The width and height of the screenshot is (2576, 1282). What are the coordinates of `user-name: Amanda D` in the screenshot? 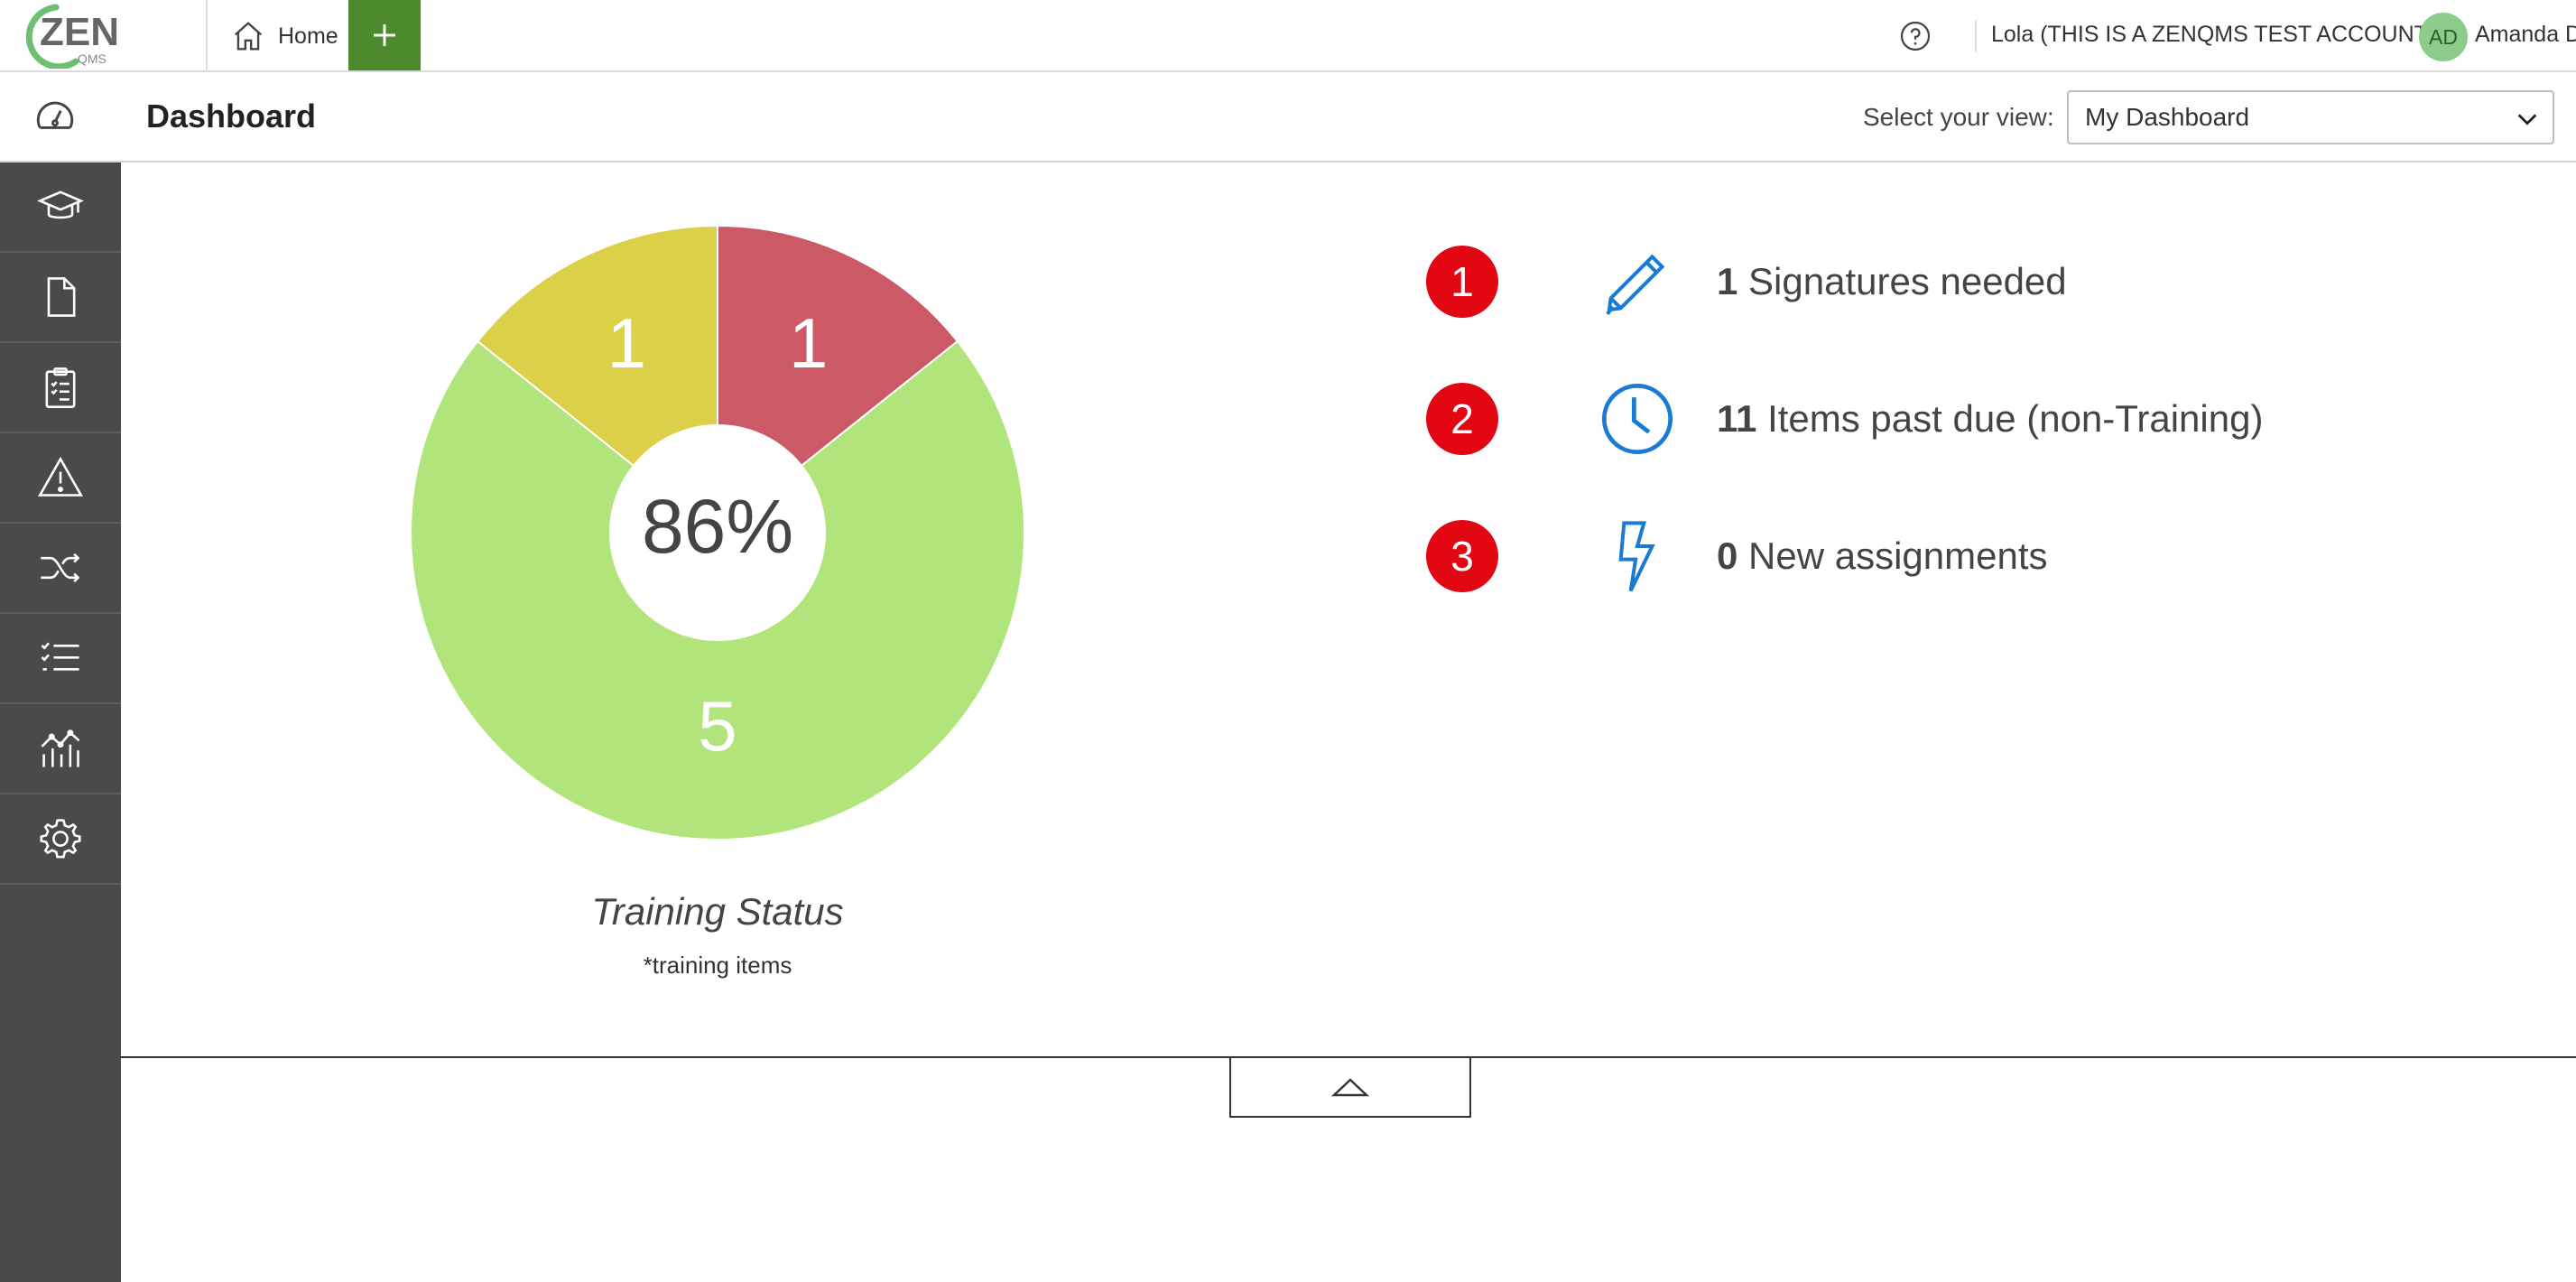 It's located at (2525, 35).